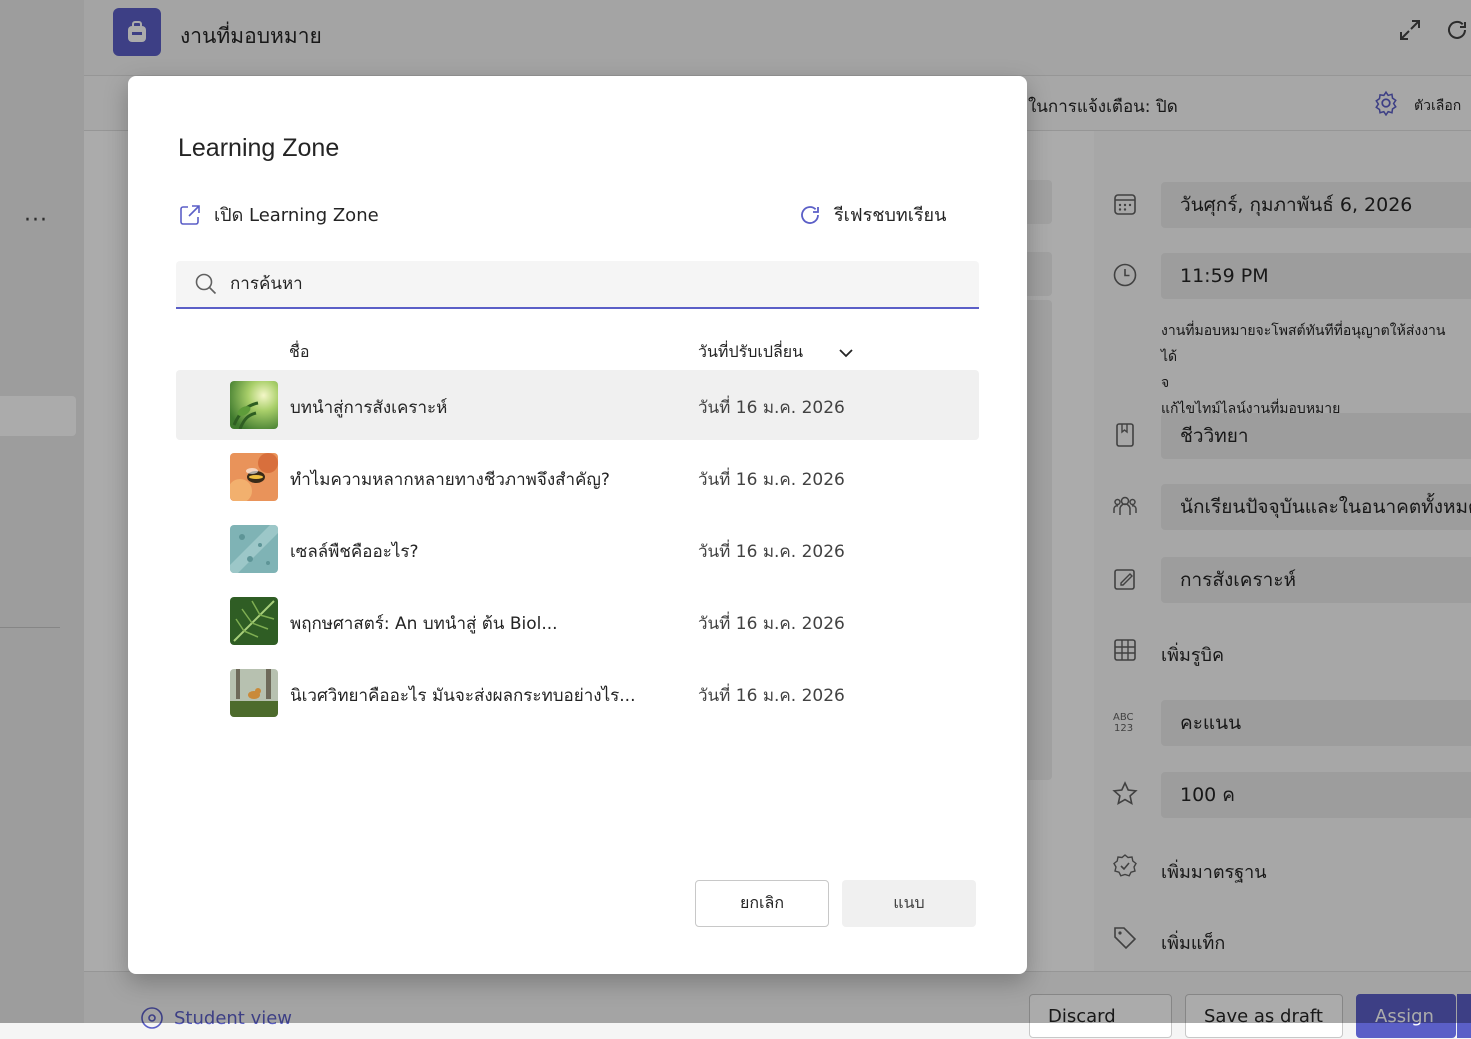 The width and height of the screenshot is (1471, 1039). What do you see at coordinates (259, 148) in the screenshot?
I see `dialog-title: Learning Zone` at bounding box center [259, 148].